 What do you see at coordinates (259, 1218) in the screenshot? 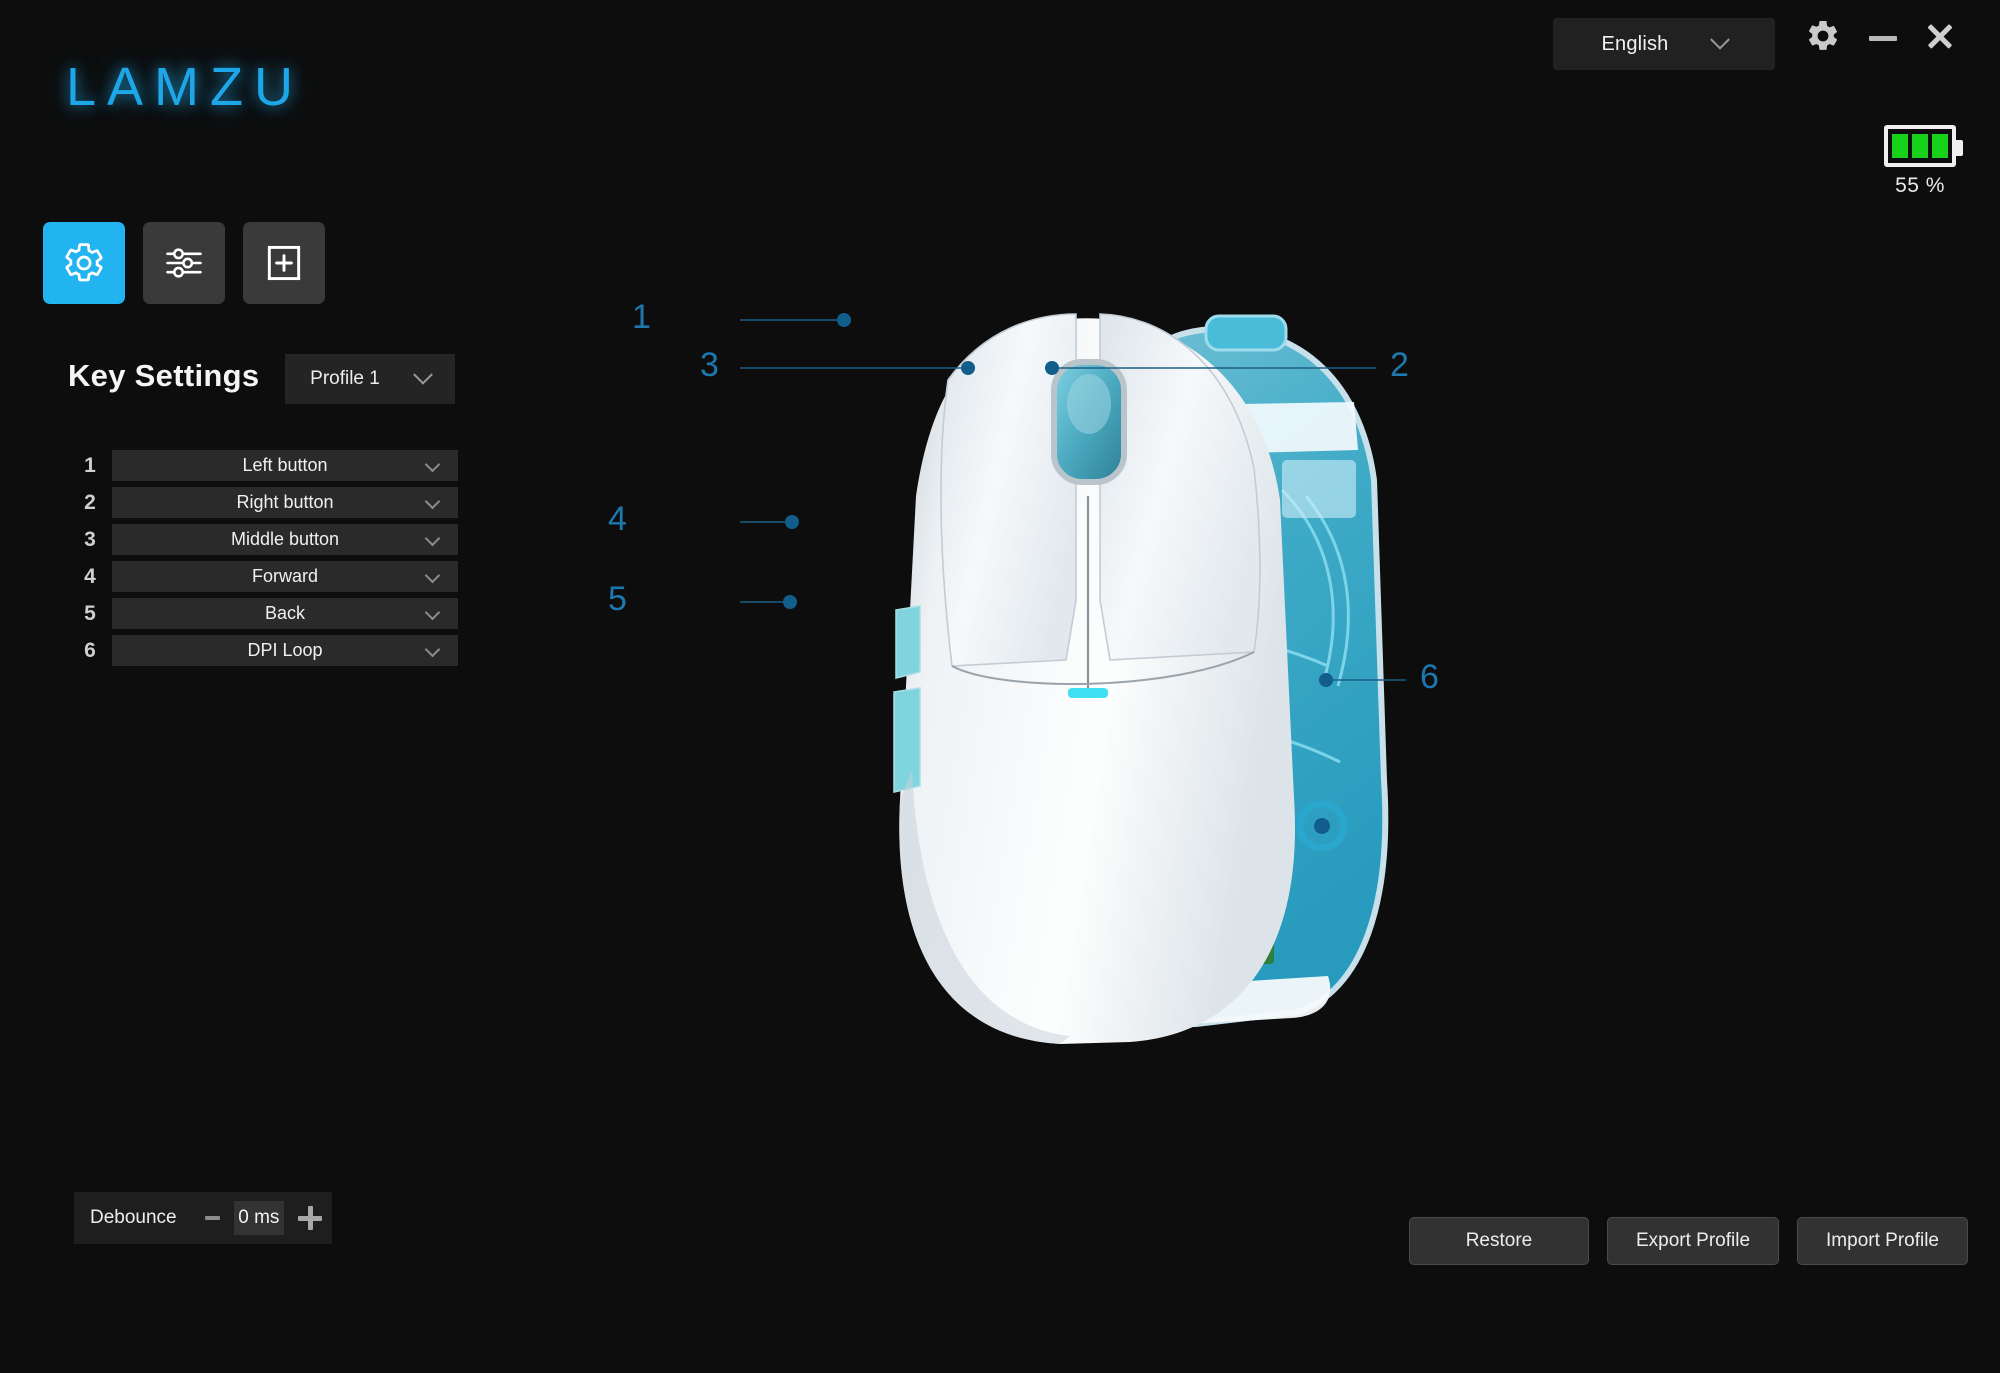
I see `debounce-value: 0 ms` at bounding box center [259, 1218].